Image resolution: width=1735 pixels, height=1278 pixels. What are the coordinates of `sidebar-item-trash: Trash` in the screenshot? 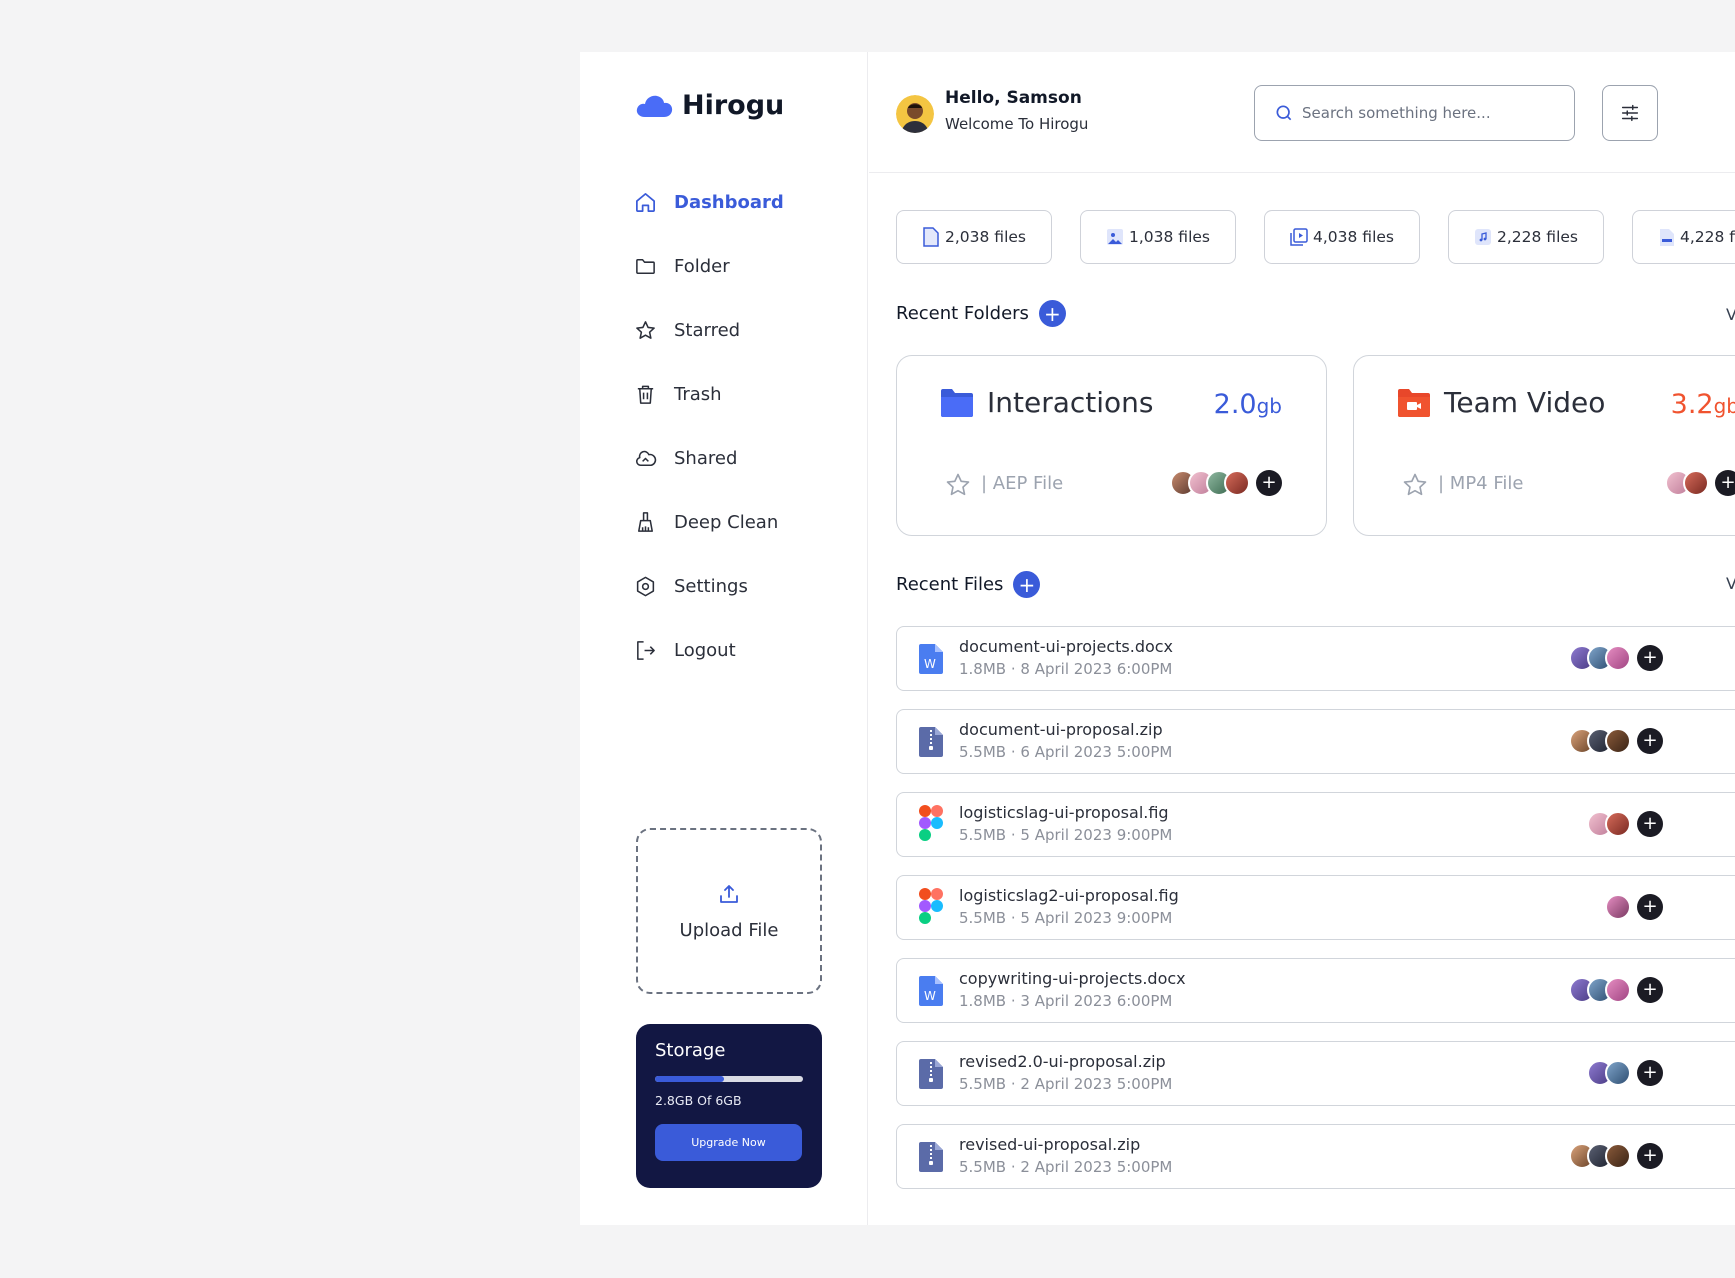 It's located at (709, 394).